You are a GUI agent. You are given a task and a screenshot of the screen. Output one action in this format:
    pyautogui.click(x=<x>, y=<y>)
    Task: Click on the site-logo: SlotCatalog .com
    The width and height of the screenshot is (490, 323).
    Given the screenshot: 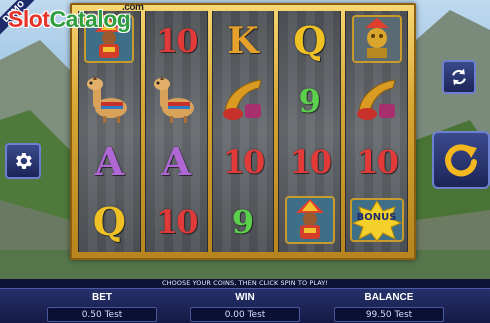 What is the action you would take?
    pyautogui.click(x=76, y=17)
    